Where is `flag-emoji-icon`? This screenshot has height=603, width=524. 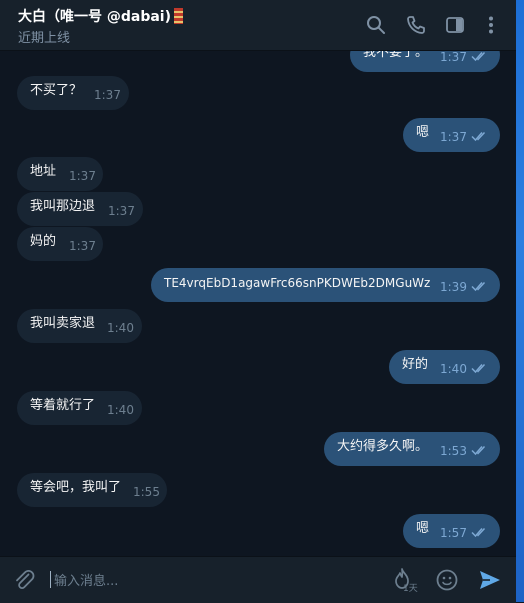
flag-emoji-icon is located at coordinates (179, 16).